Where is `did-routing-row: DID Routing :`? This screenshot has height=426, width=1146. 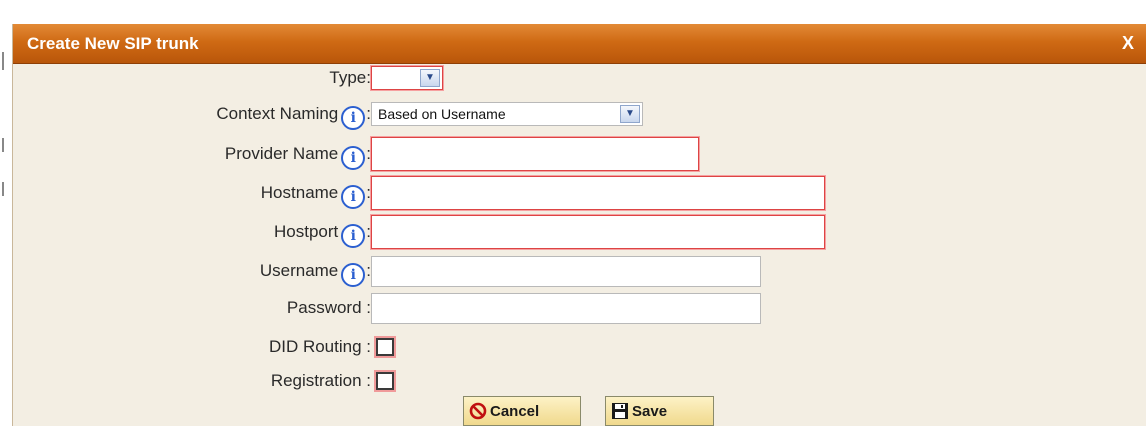
did-routing-row: DID Routing : is located at coordinates (579, 347).